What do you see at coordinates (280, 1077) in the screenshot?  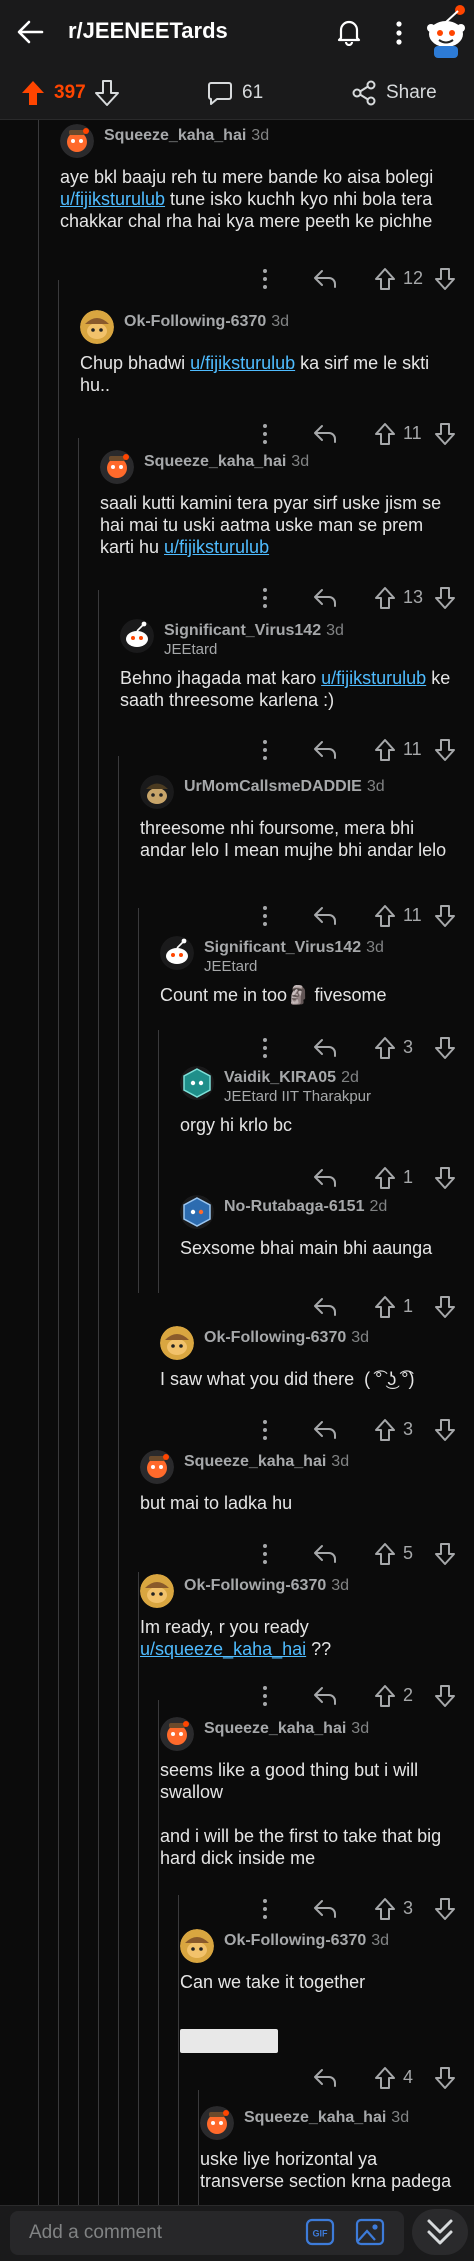 I see `username: Vaidik_KIRA05` at bounding box center [280, 1077].